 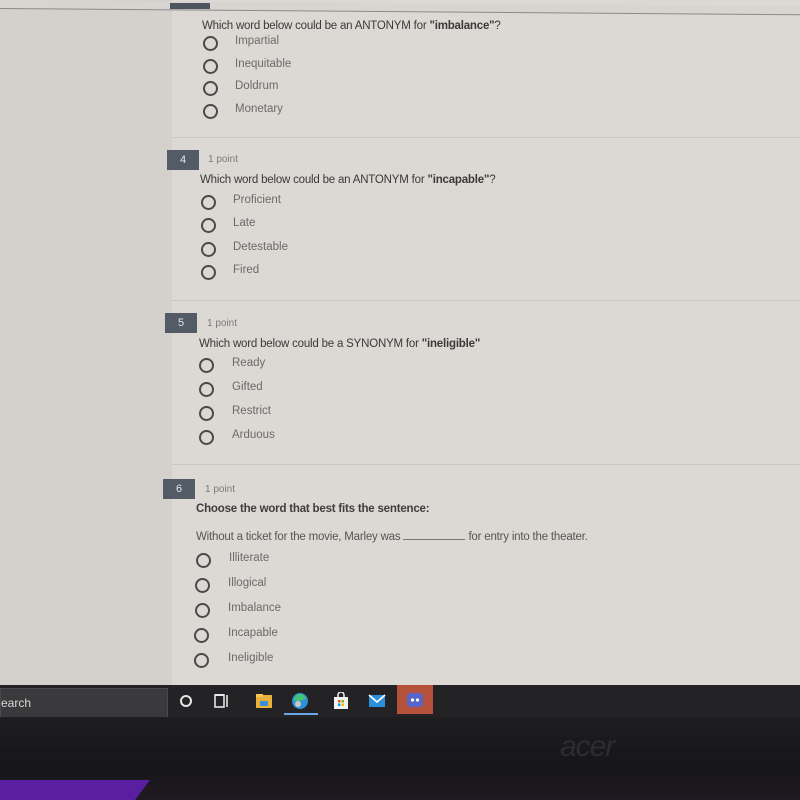 What do you see at coordinates (341, 701) in the screenshot?
I see `store-icon` at bounding box center [341, 701].